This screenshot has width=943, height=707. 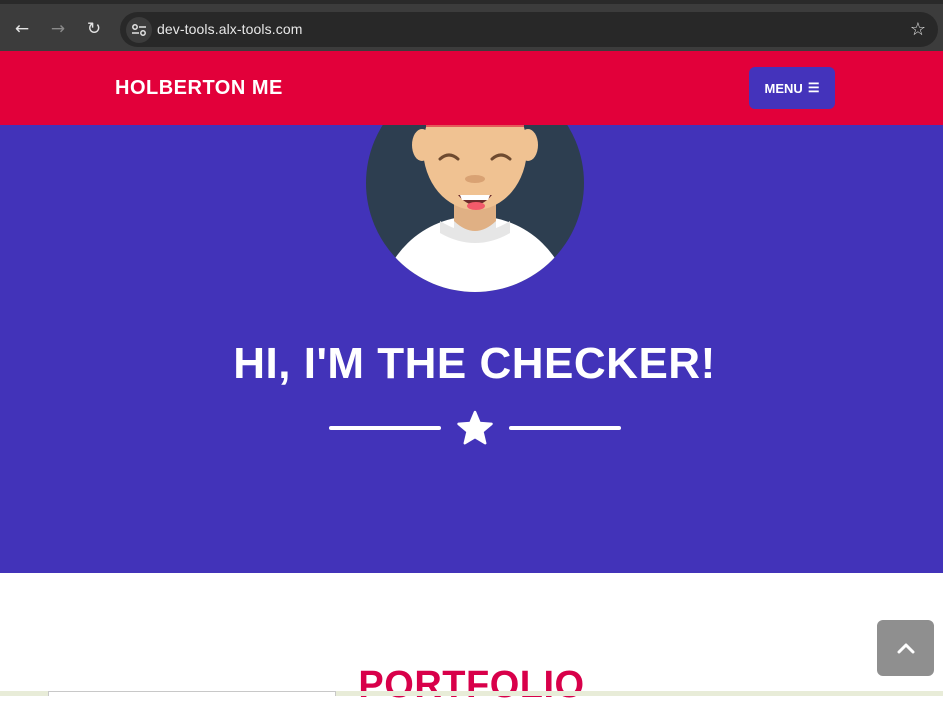 I want to click on forward-button: →, so click(x=58, y=29).